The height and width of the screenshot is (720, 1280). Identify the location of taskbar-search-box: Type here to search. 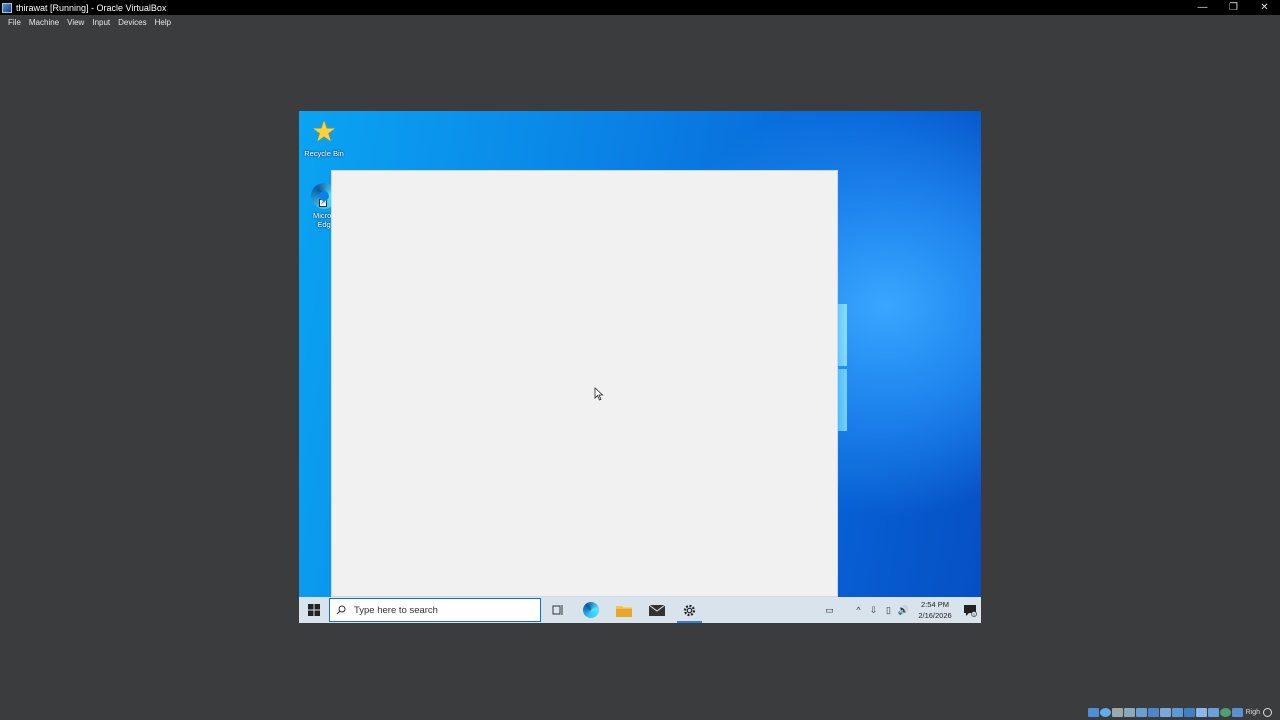
(435, 610).